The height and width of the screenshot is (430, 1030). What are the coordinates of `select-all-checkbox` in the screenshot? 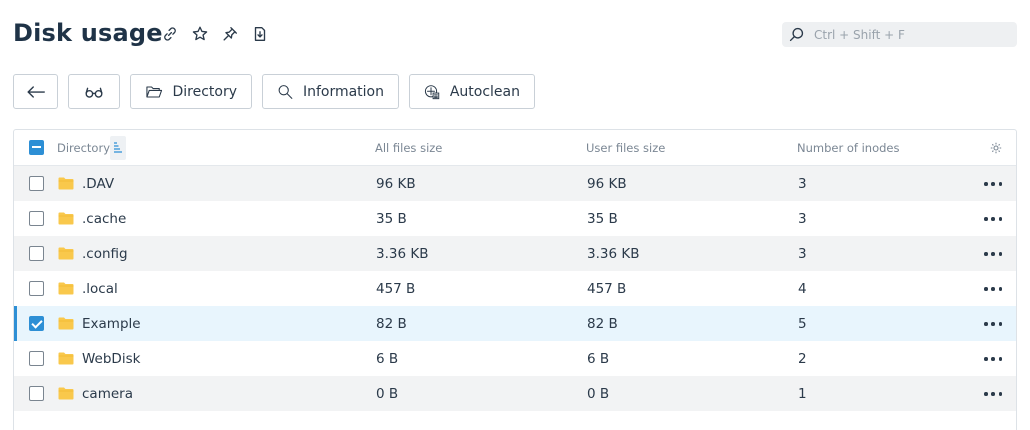 It's located at (36, 147).